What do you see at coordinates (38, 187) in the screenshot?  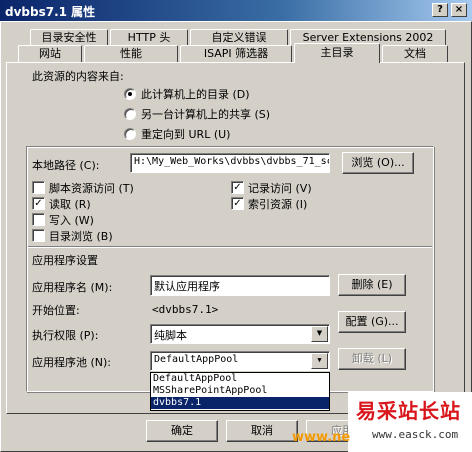 I see `script-source-checkbox` at bounding box center [38, 187].